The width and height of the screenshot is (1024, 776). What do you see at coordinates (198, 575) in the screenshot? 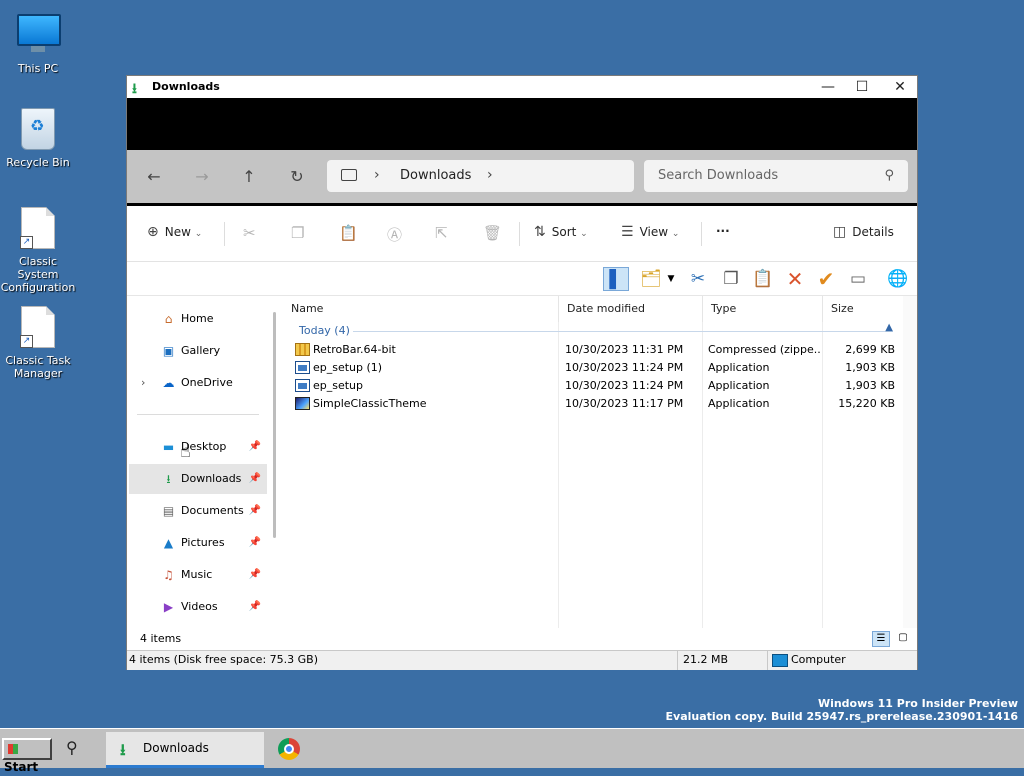
I see `nav-item-music: ♫ Music 📌` at bounding box center [198, 575].